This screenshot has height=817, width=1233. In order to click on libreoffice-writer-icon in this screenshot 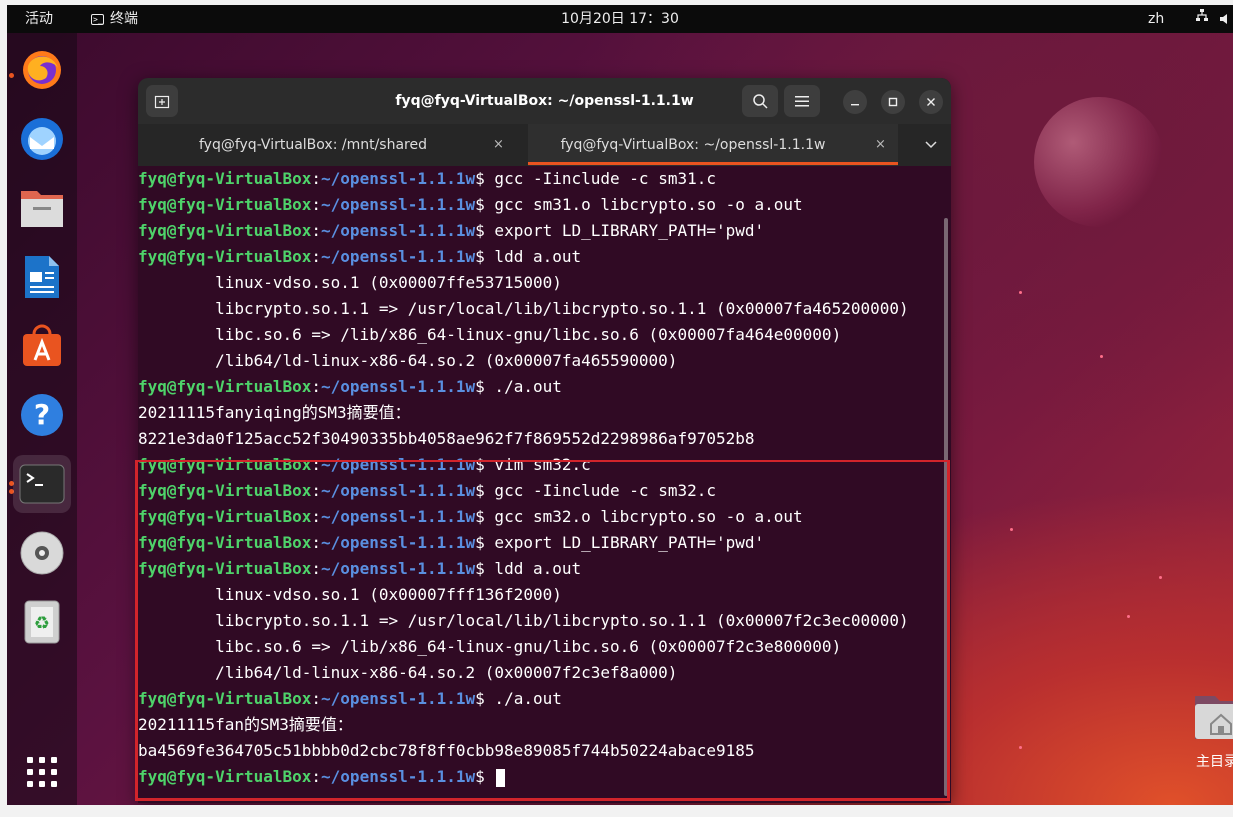, I will do `click(42, 277)`.